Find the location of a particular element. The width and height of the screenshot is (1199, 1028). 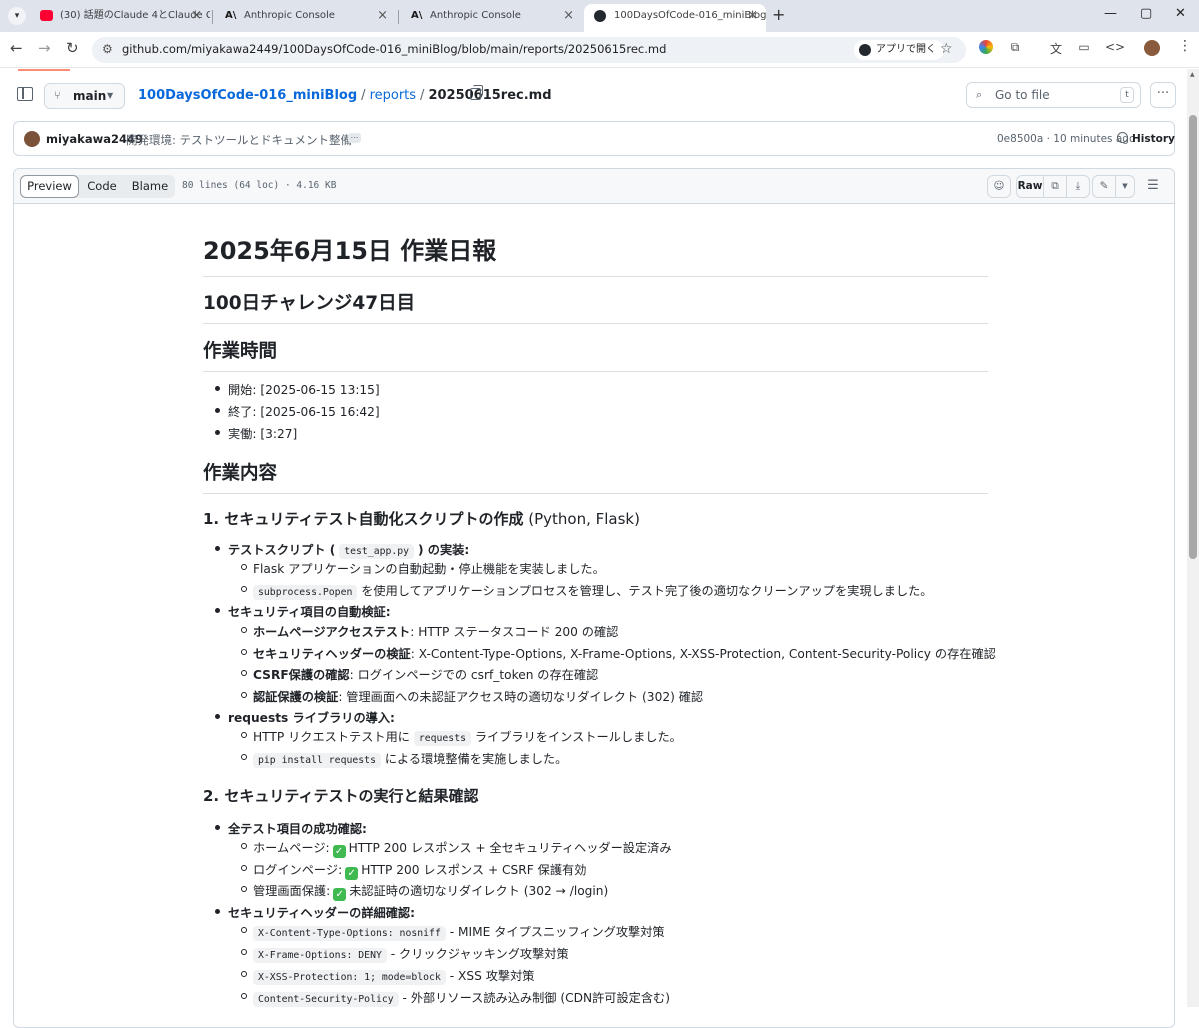

commit-message-link: 開発環境: テストツールとドキュメント整備 is located at coordinates (239, 140).